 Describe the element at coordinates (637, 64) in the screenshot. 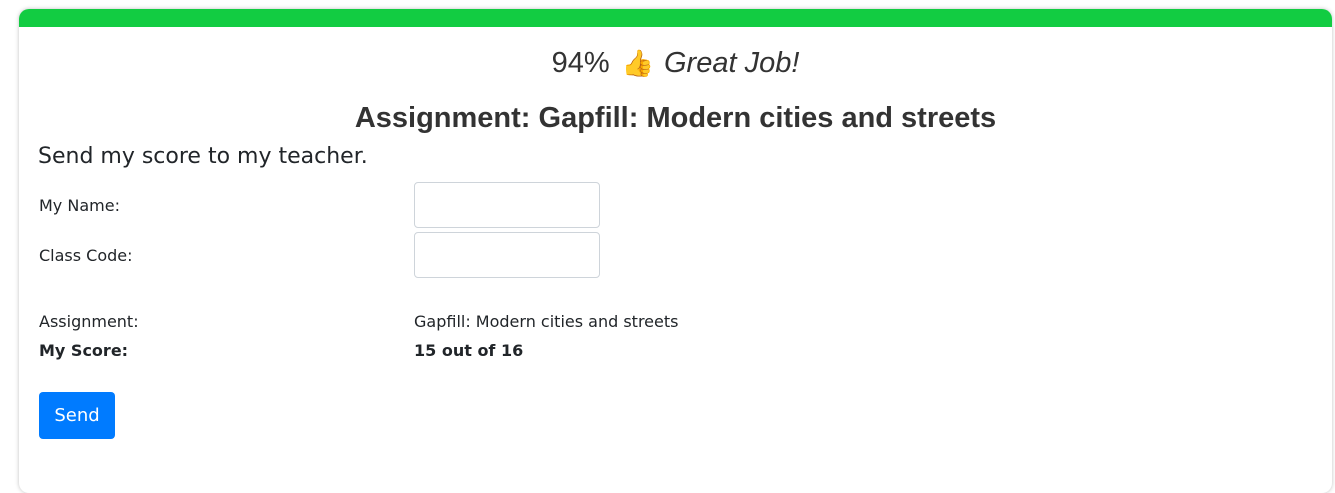

I see `thumbs-up-icon: 👍` at that location.